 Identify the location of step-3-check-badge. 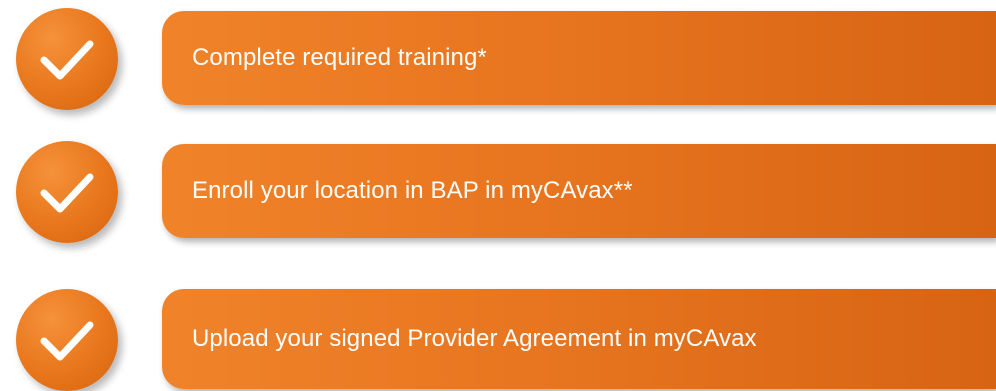
(67, 340).